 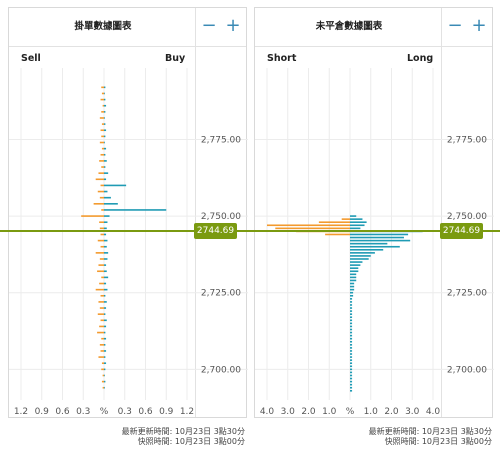 I want to click on x-tick-label: 2.0, so click(x=391, y=412).